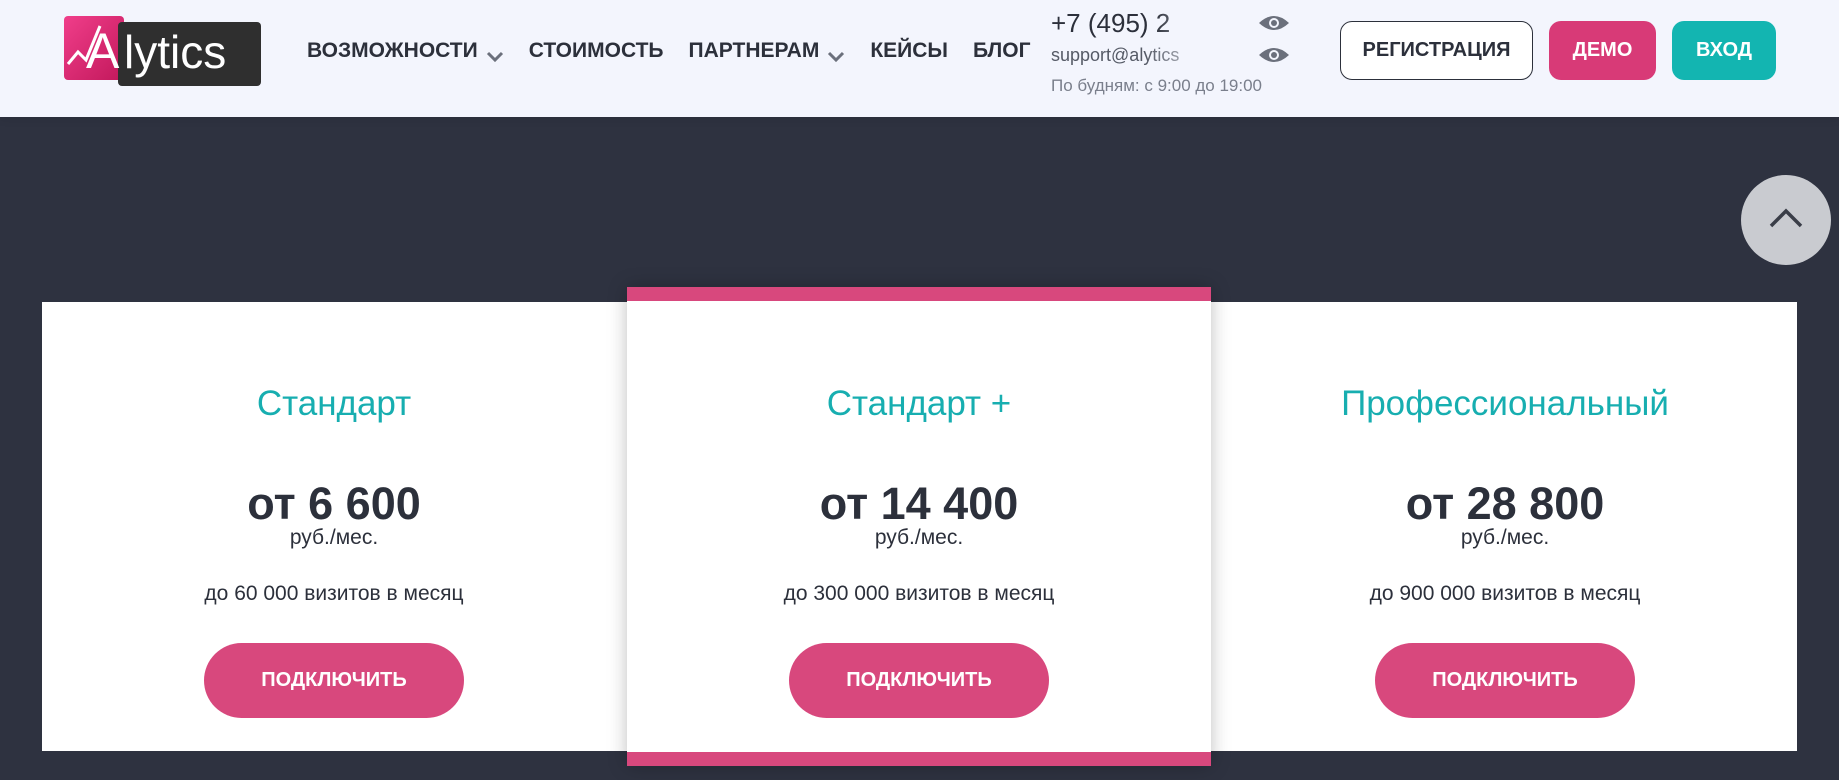 Image resolution: width=1839 pixels, height=780 pixels. I want to click on demo-button: ДЕМО, so click(1602, 50).